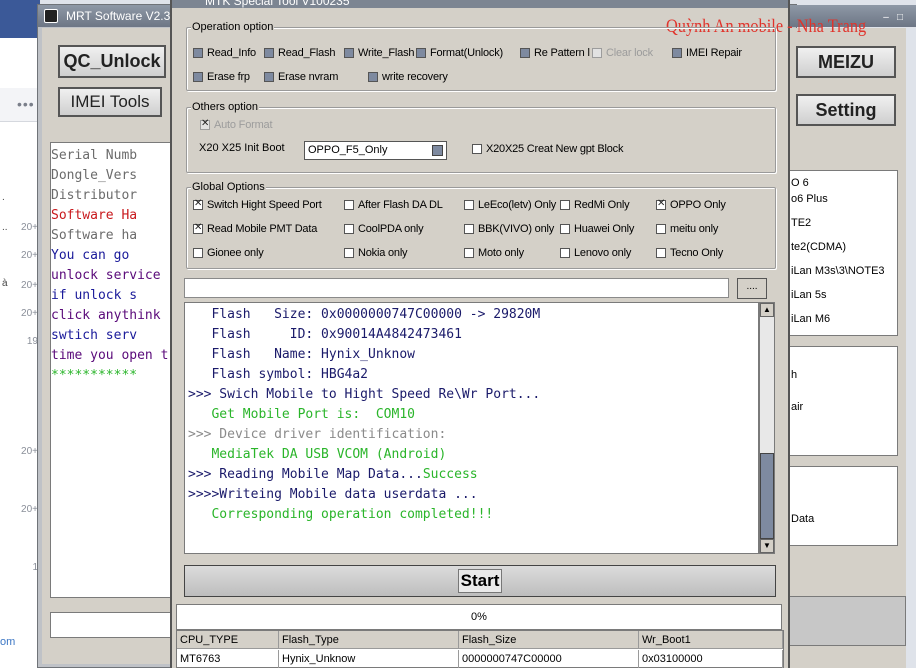 Image resolution: width=916 pixels, height=668 pixels. Describe the element at coordinates (810, 319) in the screenshot. I see `list-item: iLan M6` at that location.